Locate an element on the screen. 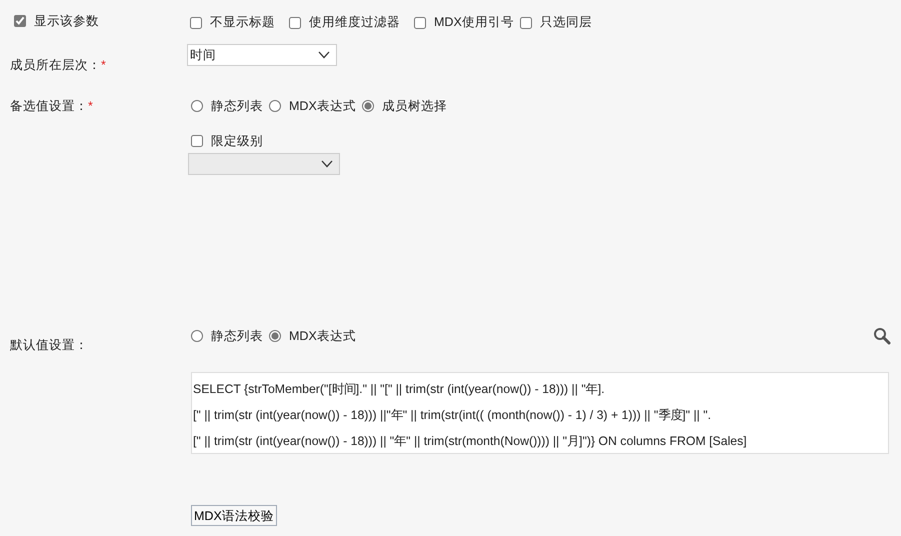  checkbox-label: 限定级别 is located at coordinates (237, 141).